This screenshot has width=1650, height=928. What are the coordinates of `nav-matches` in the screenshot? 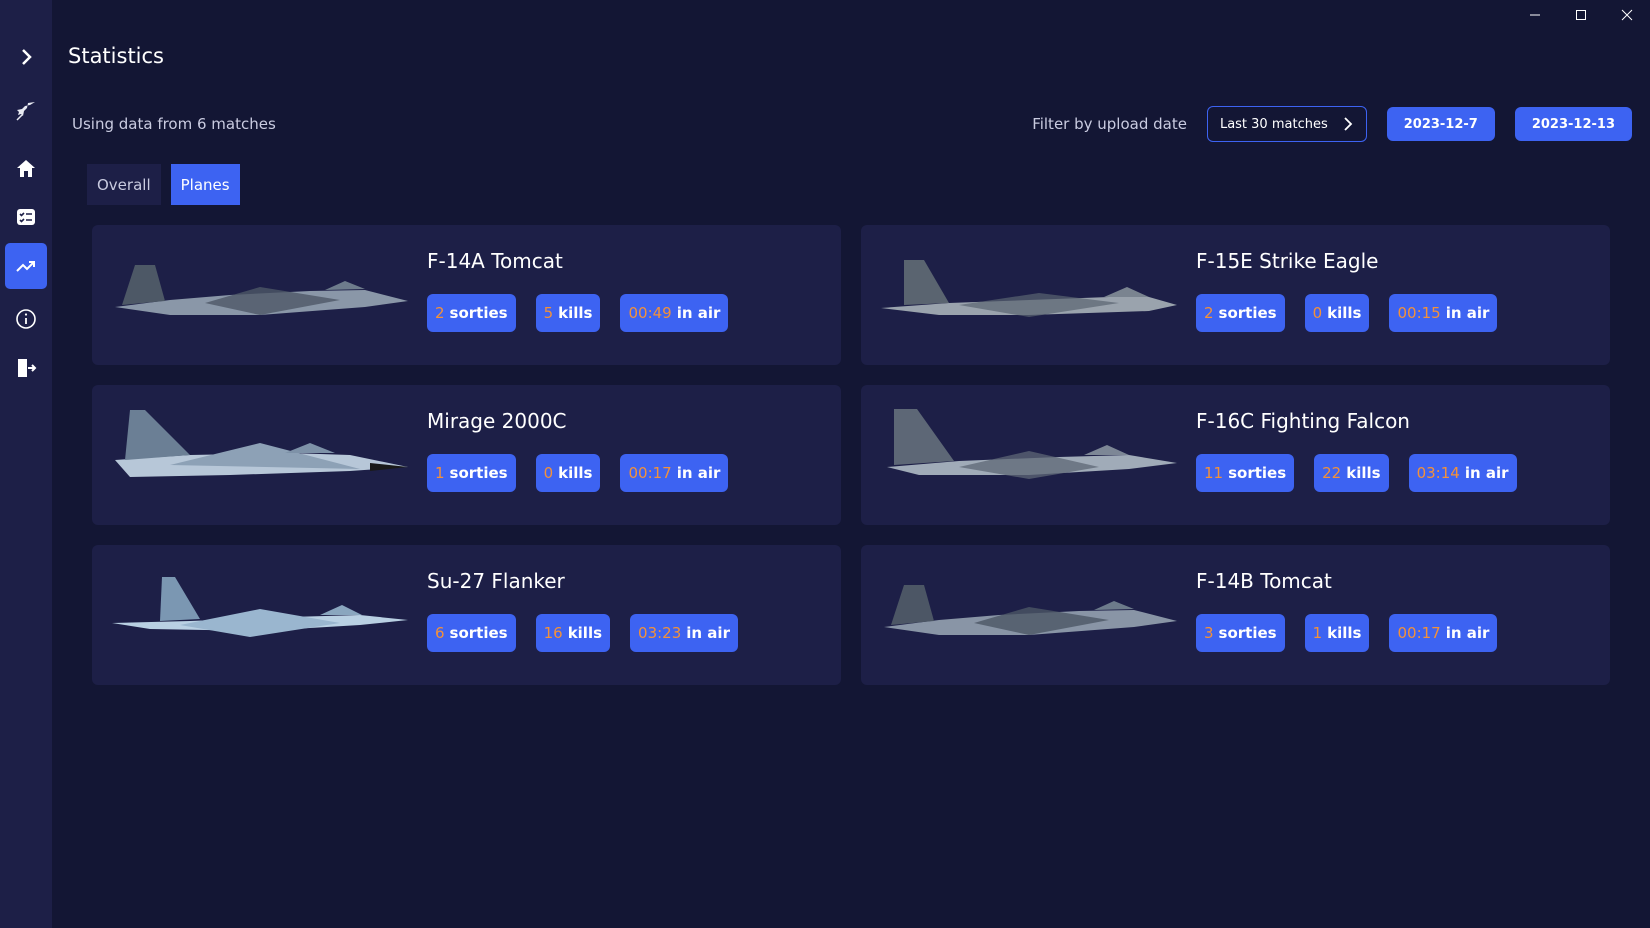 It's located at (26, 217).